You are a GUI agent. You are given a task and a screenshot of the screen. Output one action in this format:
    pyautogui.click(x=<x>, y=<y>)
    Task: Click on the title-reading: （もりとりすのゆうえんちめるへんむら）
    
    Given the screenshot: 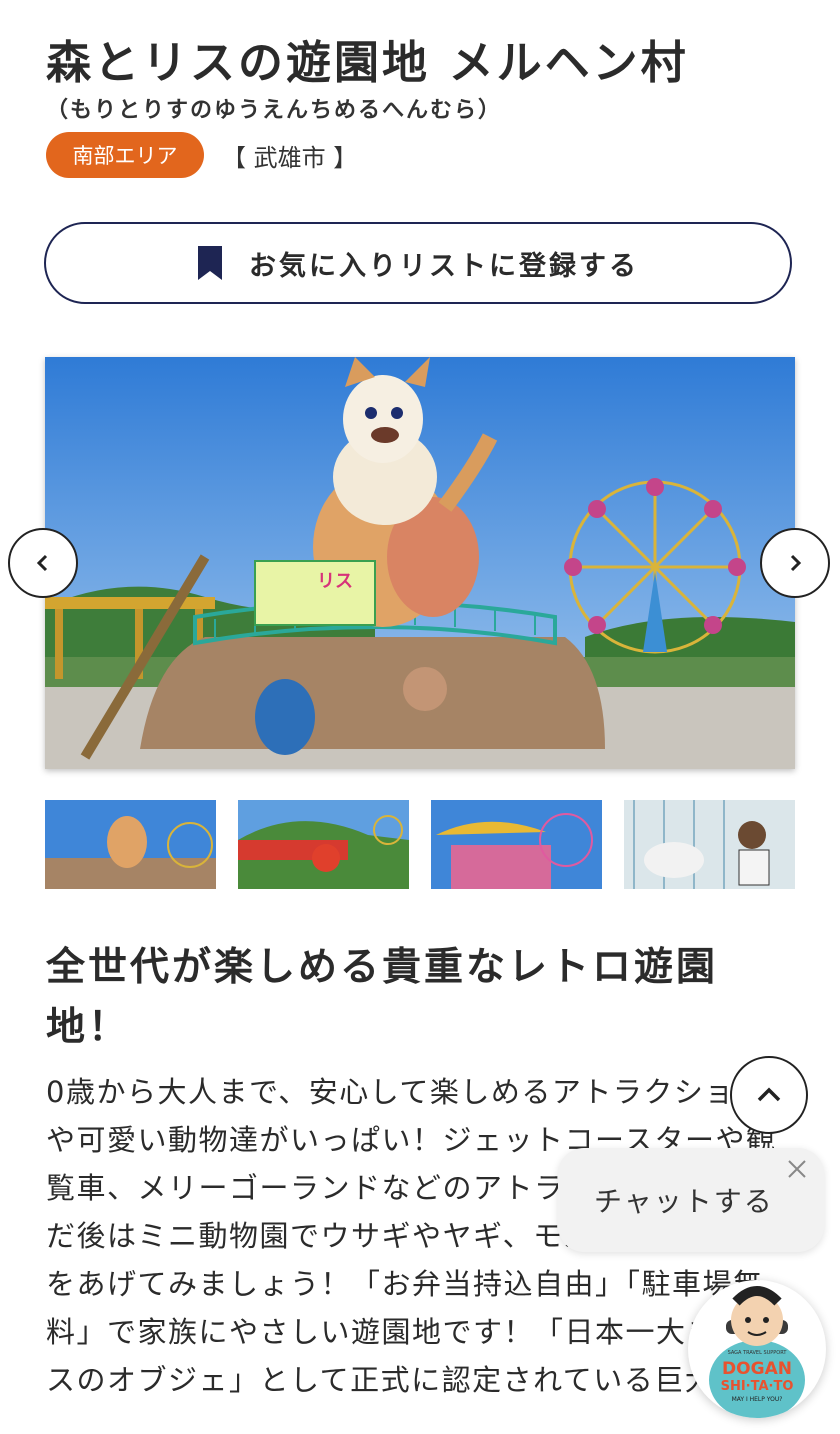 What is the action you would take?
    pyautogui.click(x=274, y=110)
    